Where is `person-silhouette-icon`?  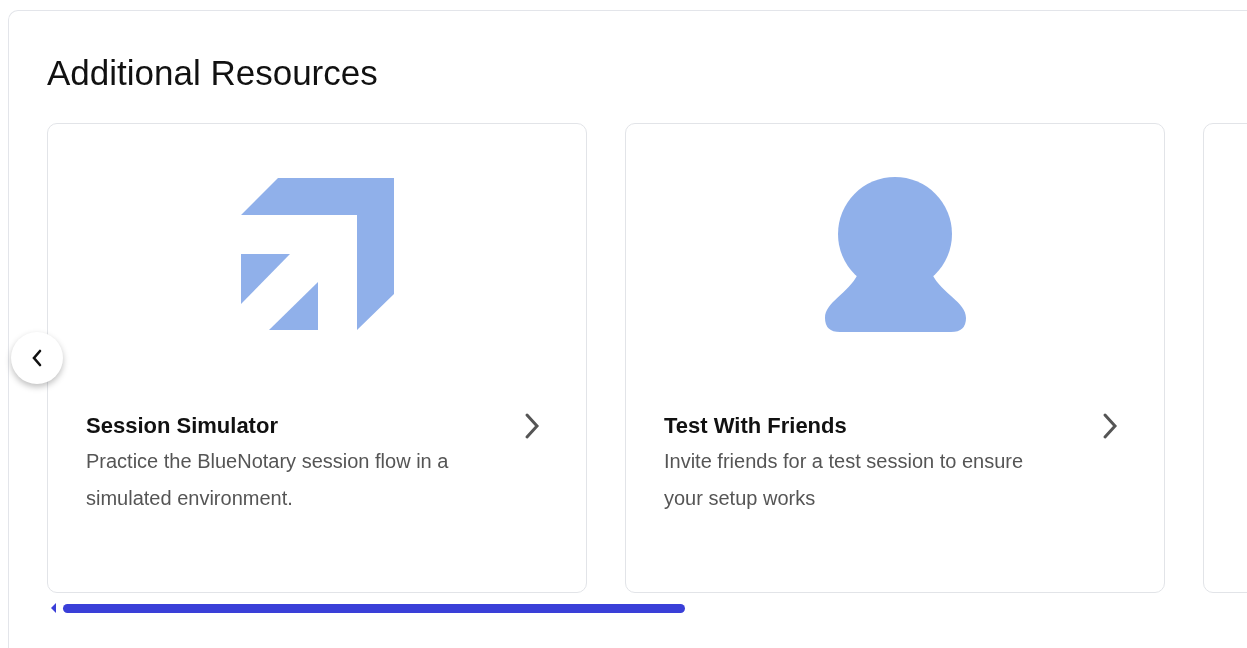 person-silhouette-icon is located at coordinates (895, 254).